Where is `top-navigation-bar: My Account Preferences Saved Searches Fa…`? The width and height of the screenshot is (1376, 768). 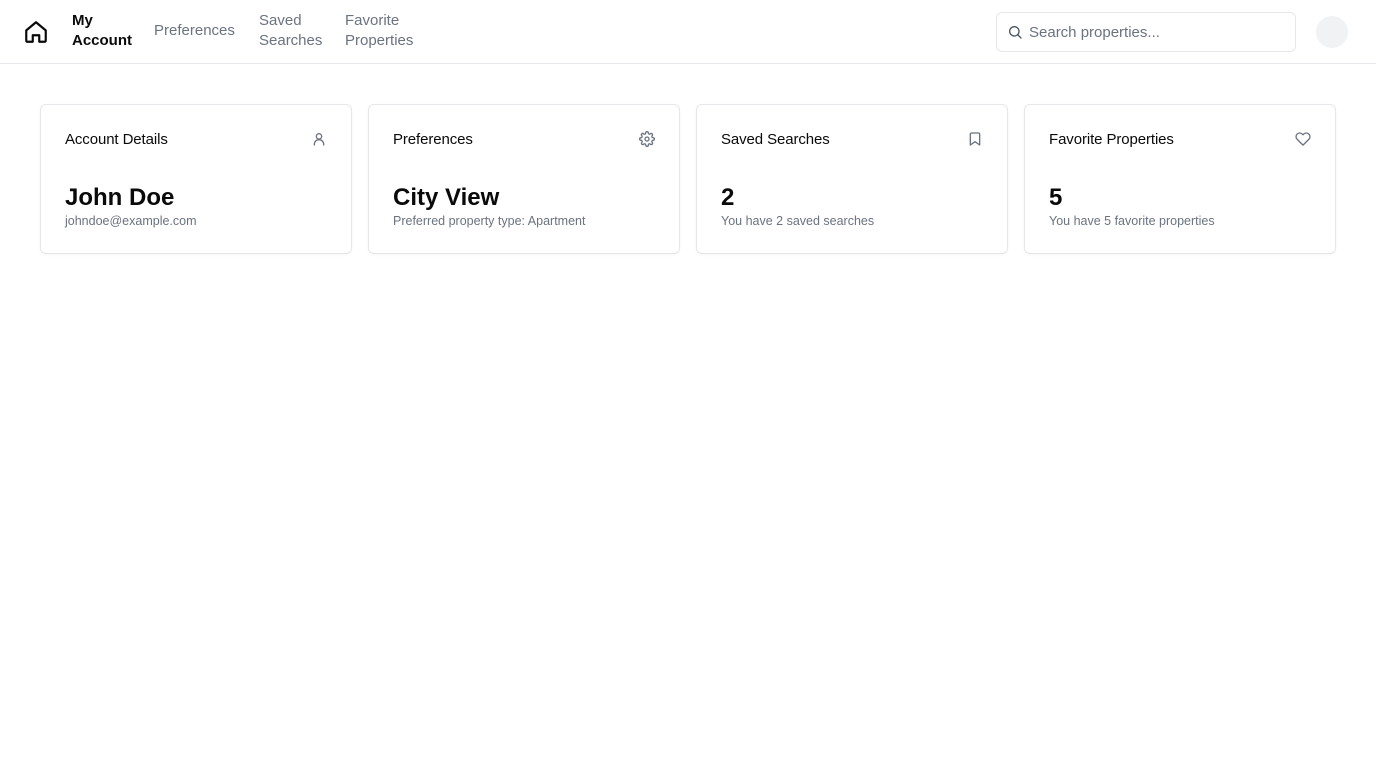 top-navigation-bar: My Account Preferences Saved Searches Fa… is located at coordinates (688, 32).